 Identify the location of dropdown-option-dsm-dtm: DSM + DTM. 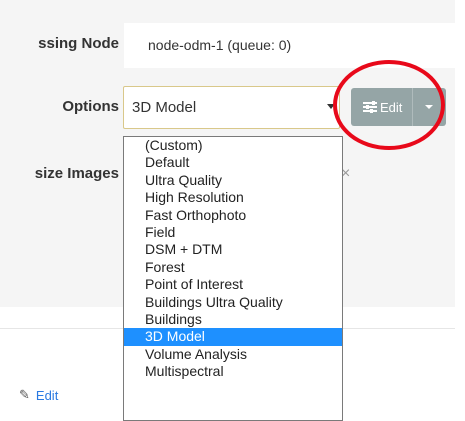
(233, 249).